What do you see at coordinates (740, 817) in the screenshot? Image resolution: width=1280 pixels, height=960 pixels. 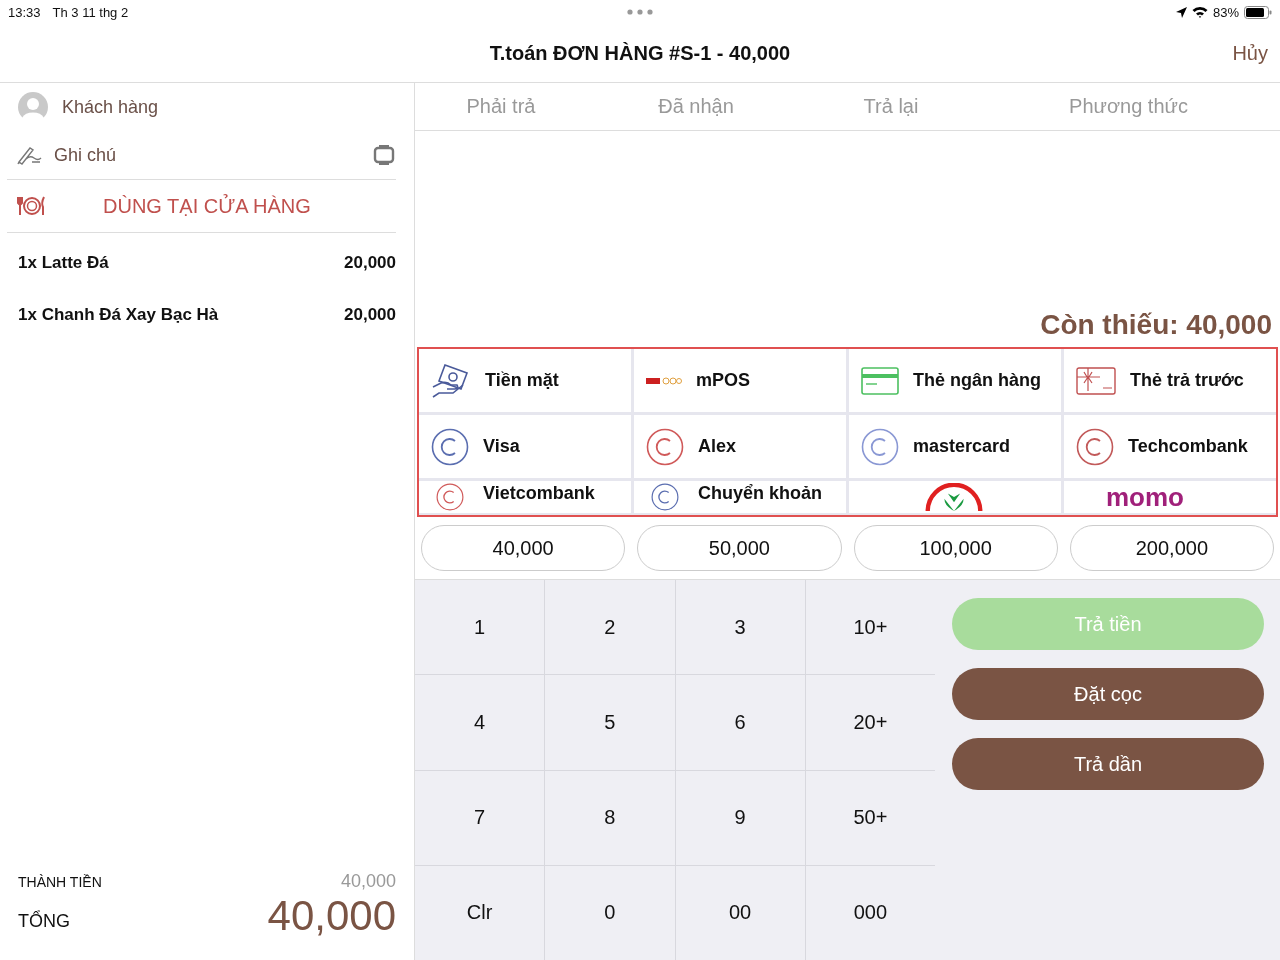 I see `keypad-key: 9` at bounding box center [740, 817].